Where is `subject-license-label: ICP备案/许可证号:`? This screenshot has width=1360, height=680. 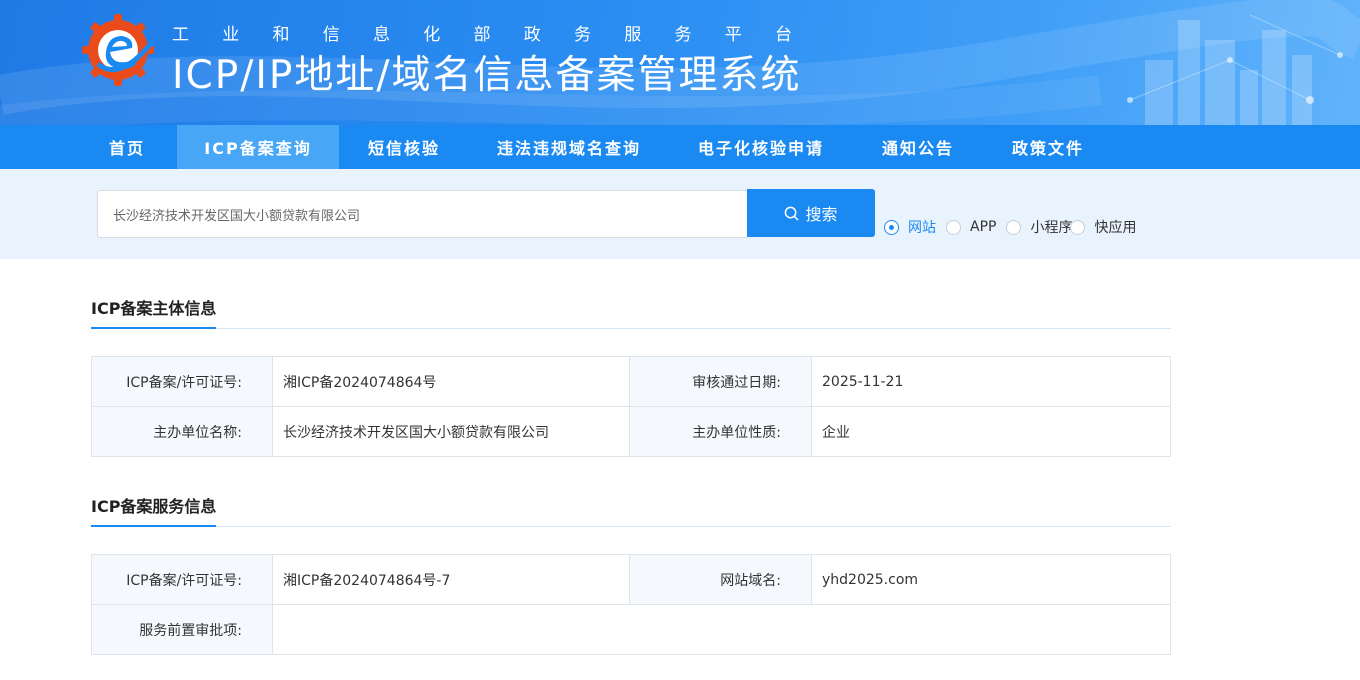 subject-license-label: ICP备案/许可证号: is located at coordinates (182, 381).